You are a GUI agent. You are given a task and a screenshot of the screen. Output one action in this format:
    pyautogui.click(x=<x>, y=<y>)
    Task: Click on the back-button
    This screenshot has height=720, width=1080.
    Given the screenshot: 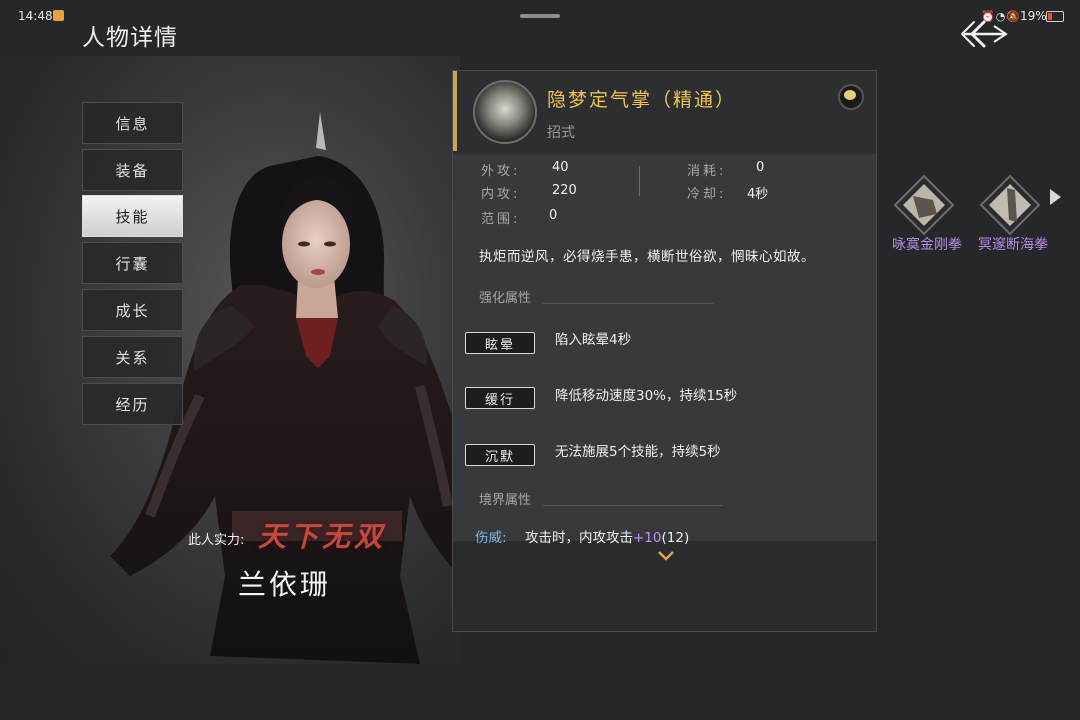 What is the action you would take?
    pyautogui.click(x=982, y=34)
    